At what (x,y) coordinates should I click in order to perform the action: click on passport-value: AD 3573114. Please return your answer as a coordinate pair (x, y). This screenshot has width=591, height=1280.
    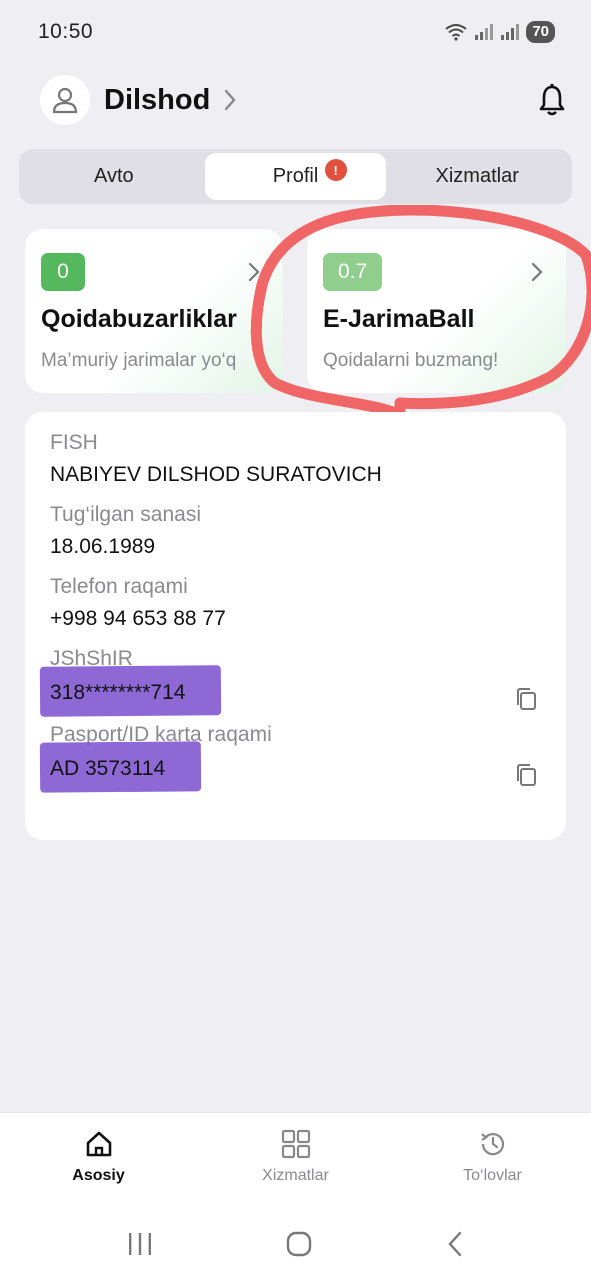
    Looking at the image, I should click on (107, 769).